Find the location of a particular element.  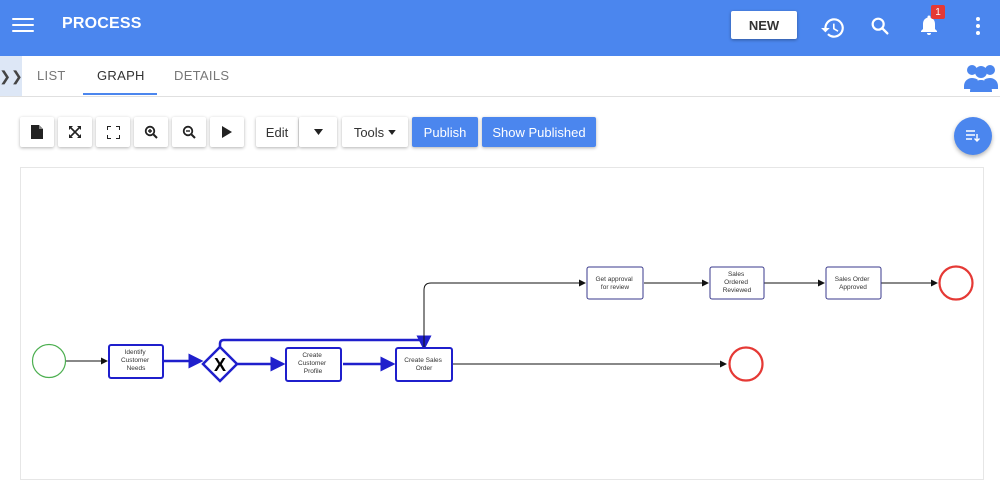

filter-list-button is located at coordinates (973, 136).